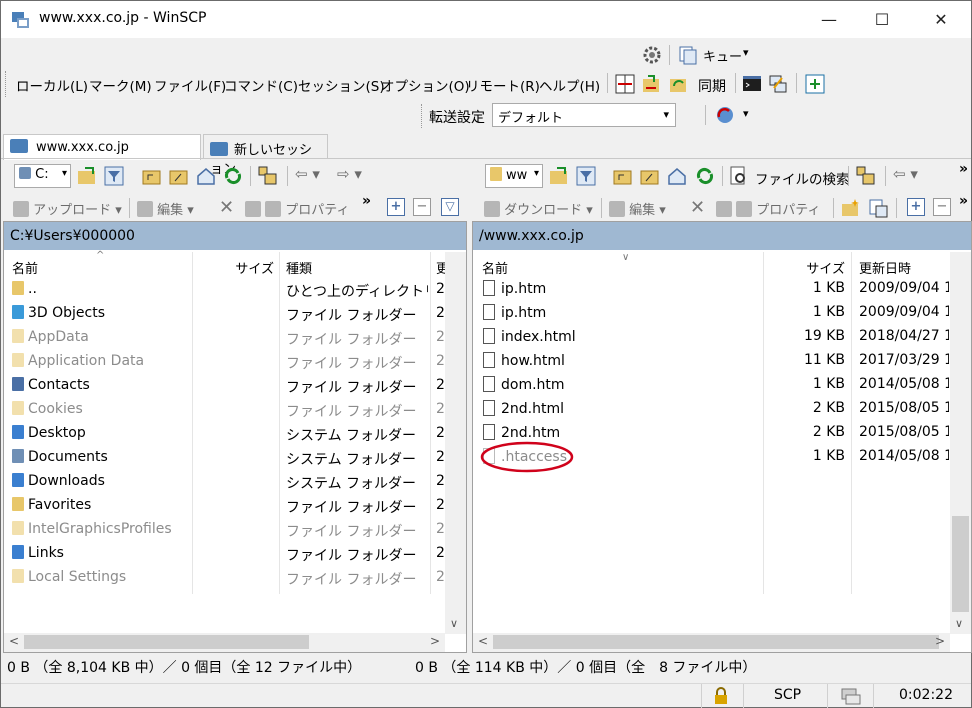 The width and height of the screenshot is (972, 708). I want to click on queue-label: キュー, so click(722, 55).